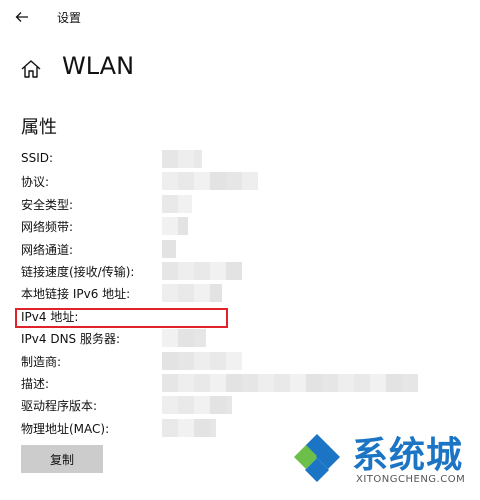 This screenshot has height=500, width=480. I want to click on property-row: 制造商:, so click(240, 361).